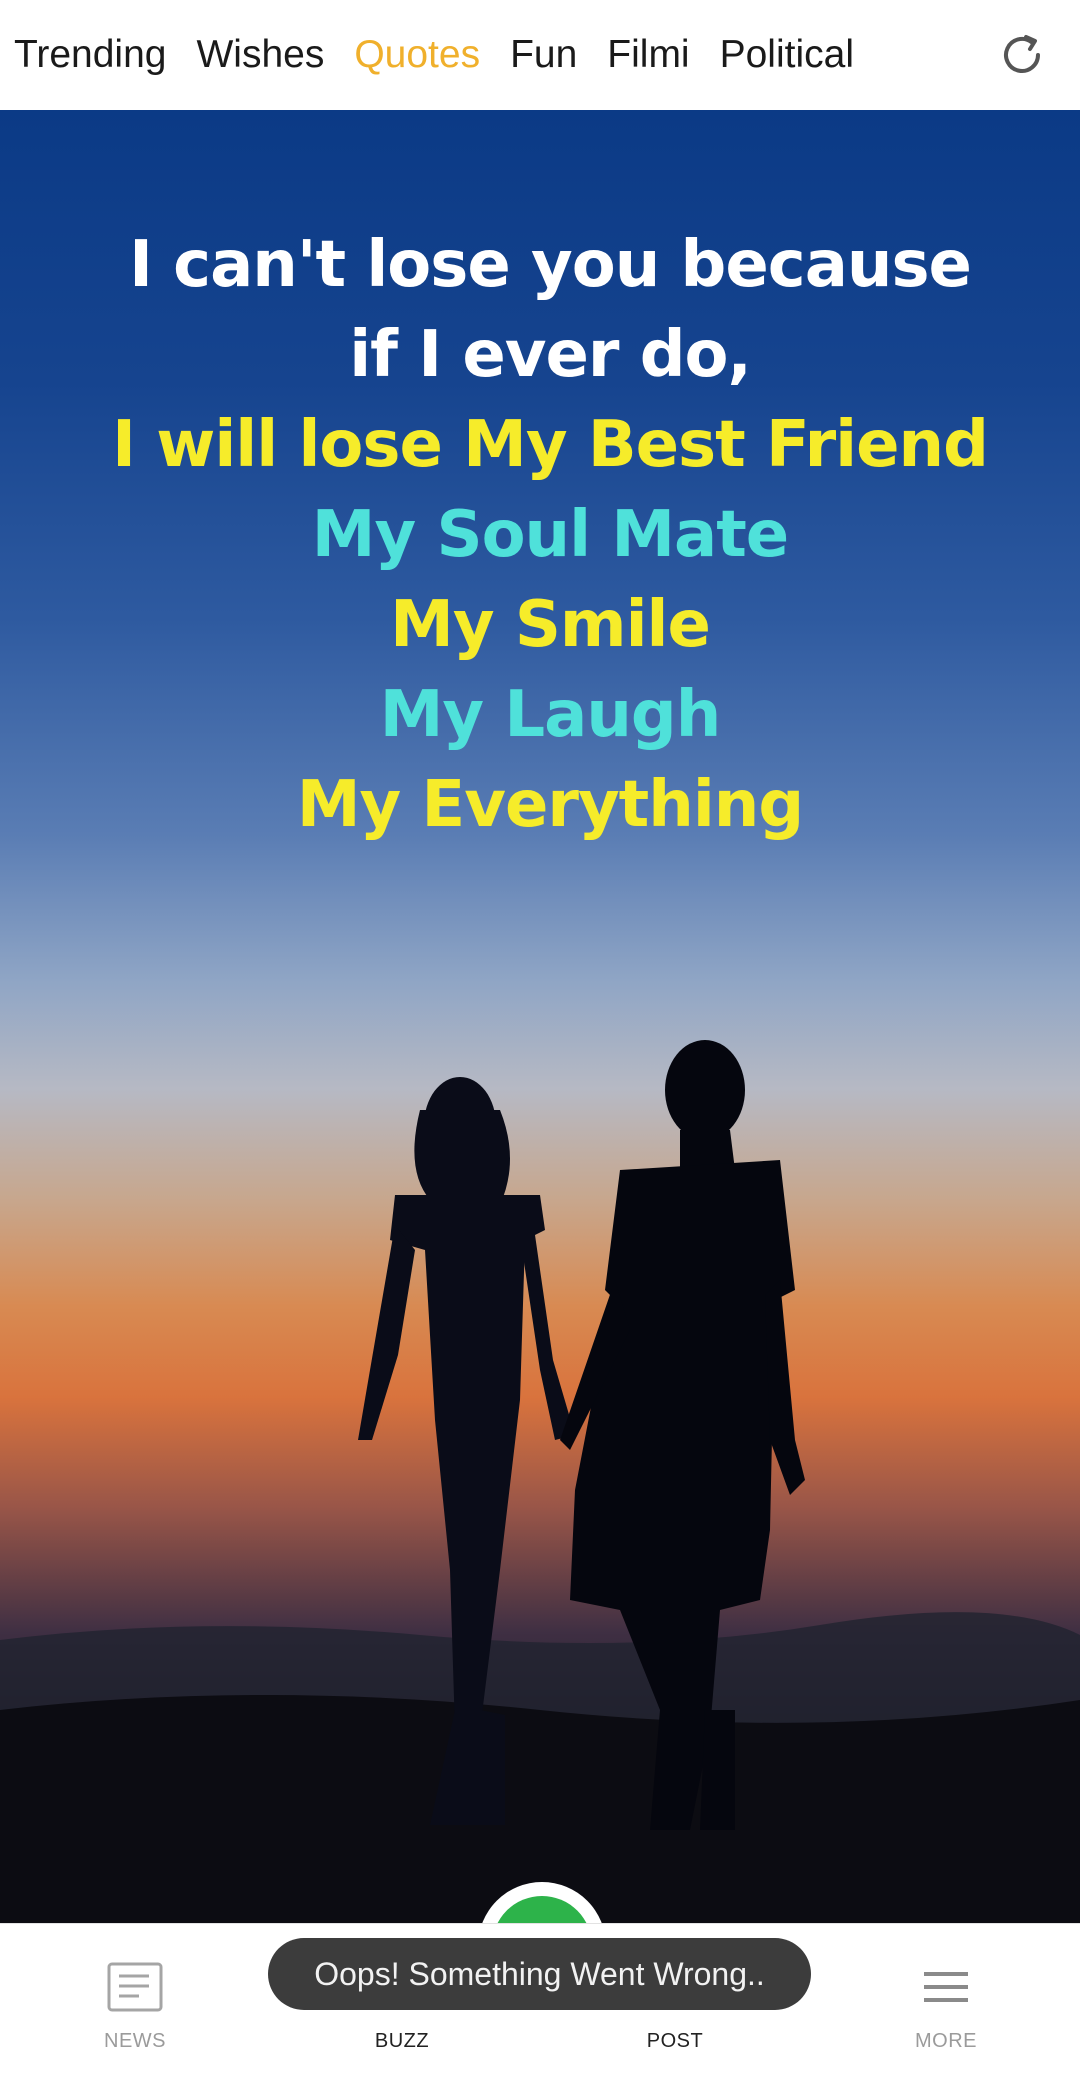 This screenshot has height=2074, width=1080. I want to click on nav-buzz-label: BUZZ, so click(402, 2041).